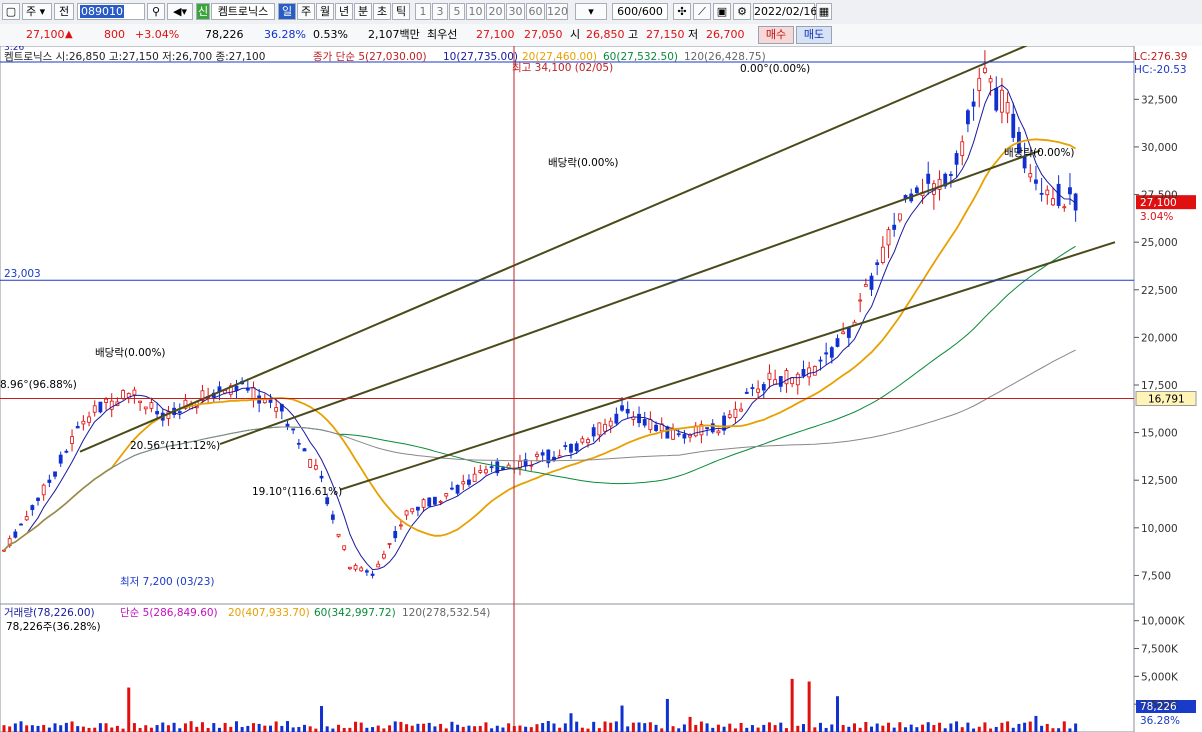 Image resolution: width=1202 pixels, height=732 pixels. Describe the element at coordinates (535, 11) in the screenshot. I see `interval-tab-60: 60` at that location.